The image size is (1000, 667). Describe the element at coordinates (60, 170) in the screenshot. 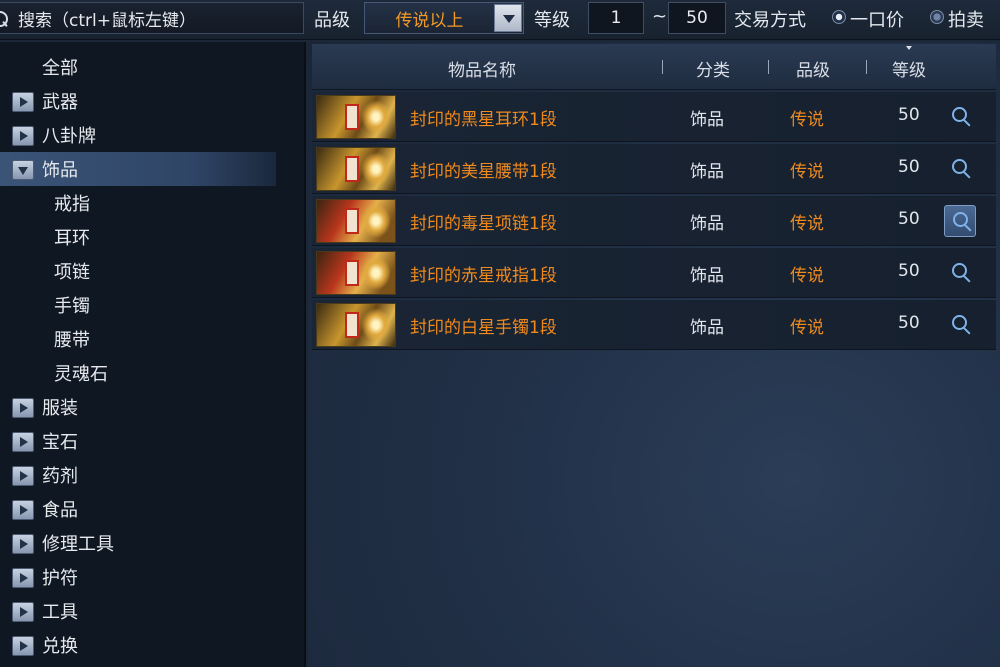

I see `sidebar-item-label: 饰品` at that location.